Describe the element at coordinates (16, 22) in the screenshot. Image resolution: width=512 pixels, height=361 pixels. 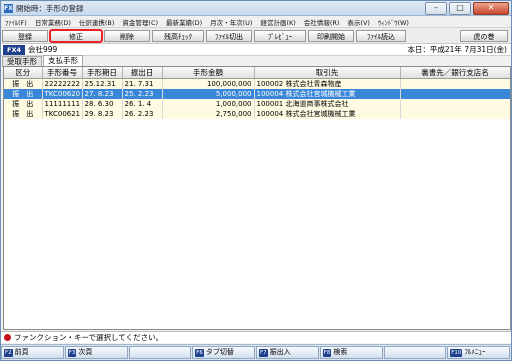
I see `menu-file: ﾌｧｲﾙ(F)` at that location.